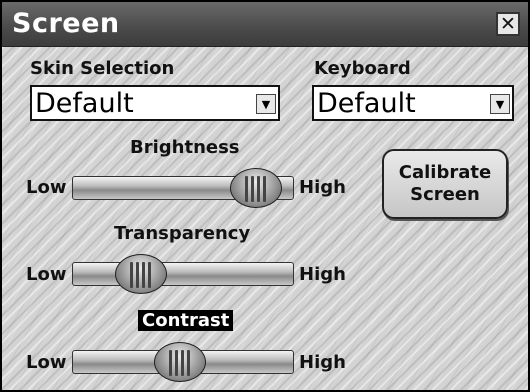  I want to click on contrast-label: Contrast, so click(186, 320).